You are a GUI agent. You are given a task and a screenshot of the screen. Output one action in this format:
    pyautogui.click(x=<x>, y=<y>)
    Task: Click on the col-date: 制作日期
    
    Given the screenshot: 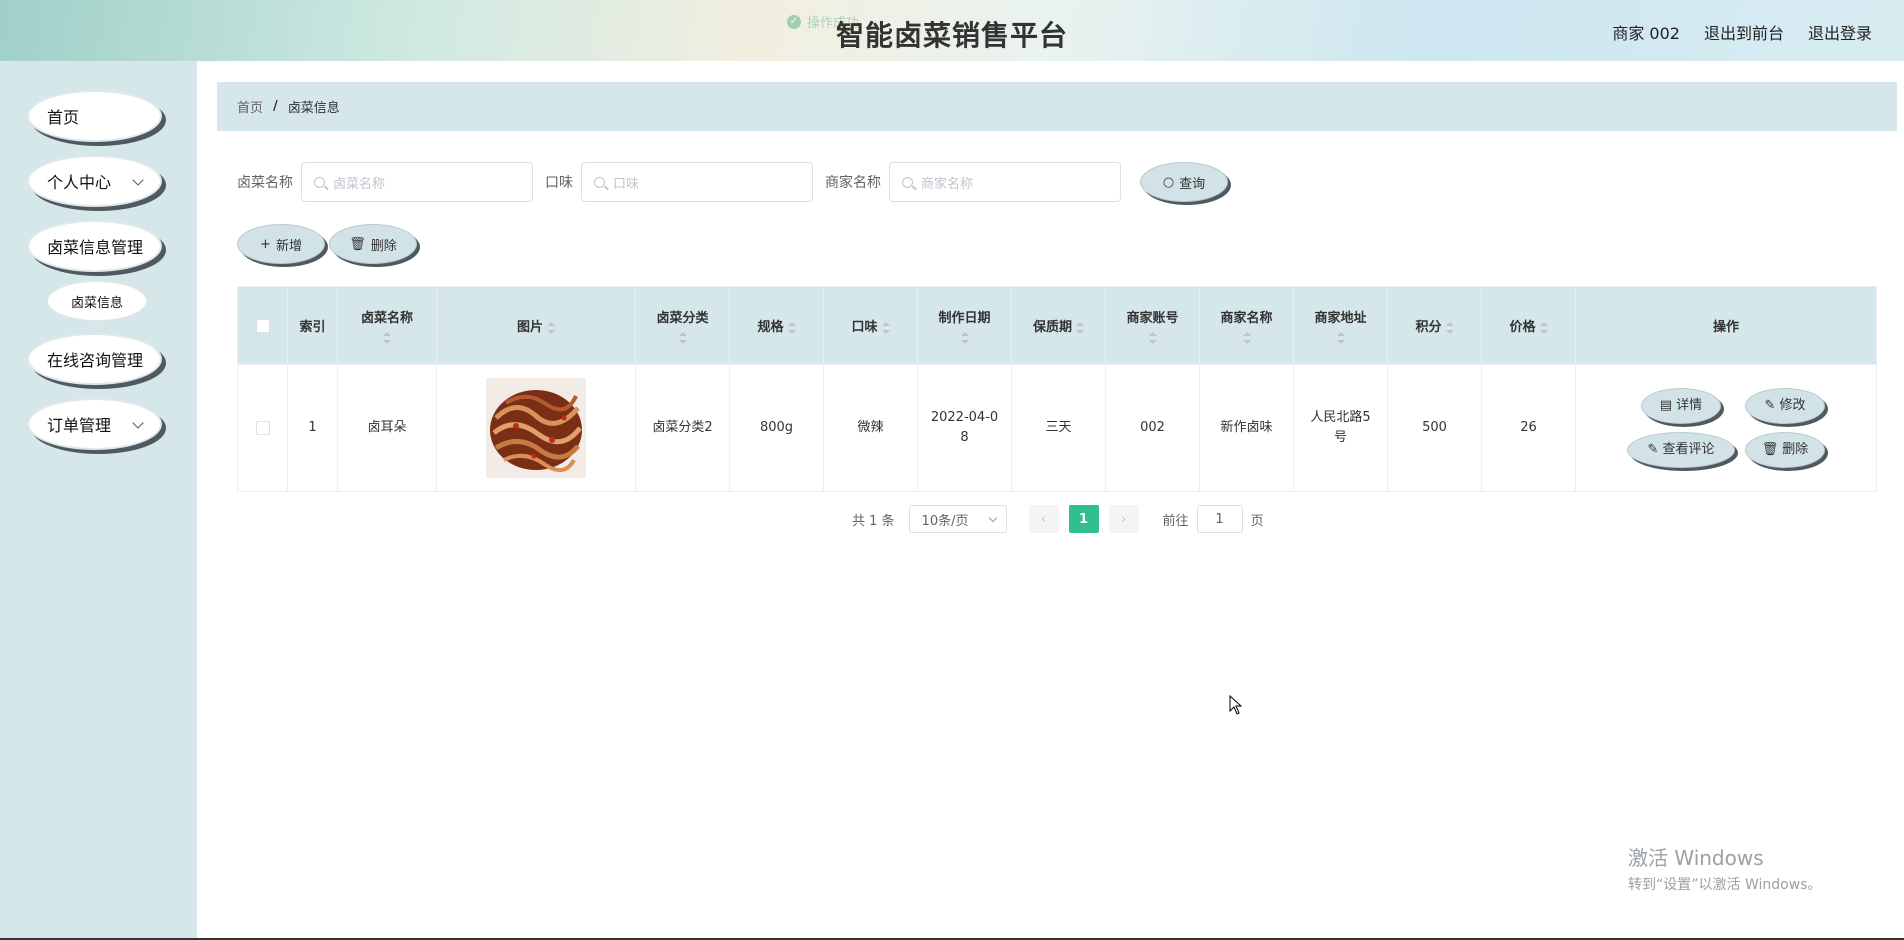 What is the action you would take?
    pyautogui.click(x=964, y=325)
    